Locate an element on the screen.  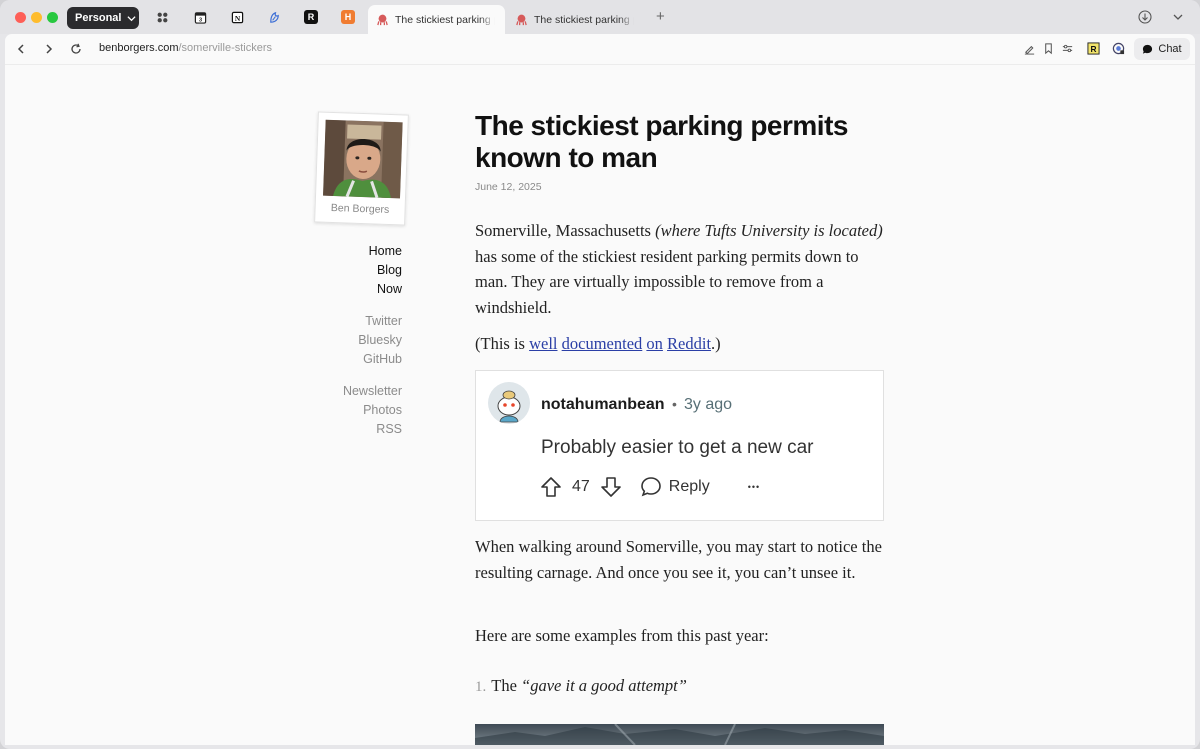
reply-label: Reply is located at coordinates (689, 486).